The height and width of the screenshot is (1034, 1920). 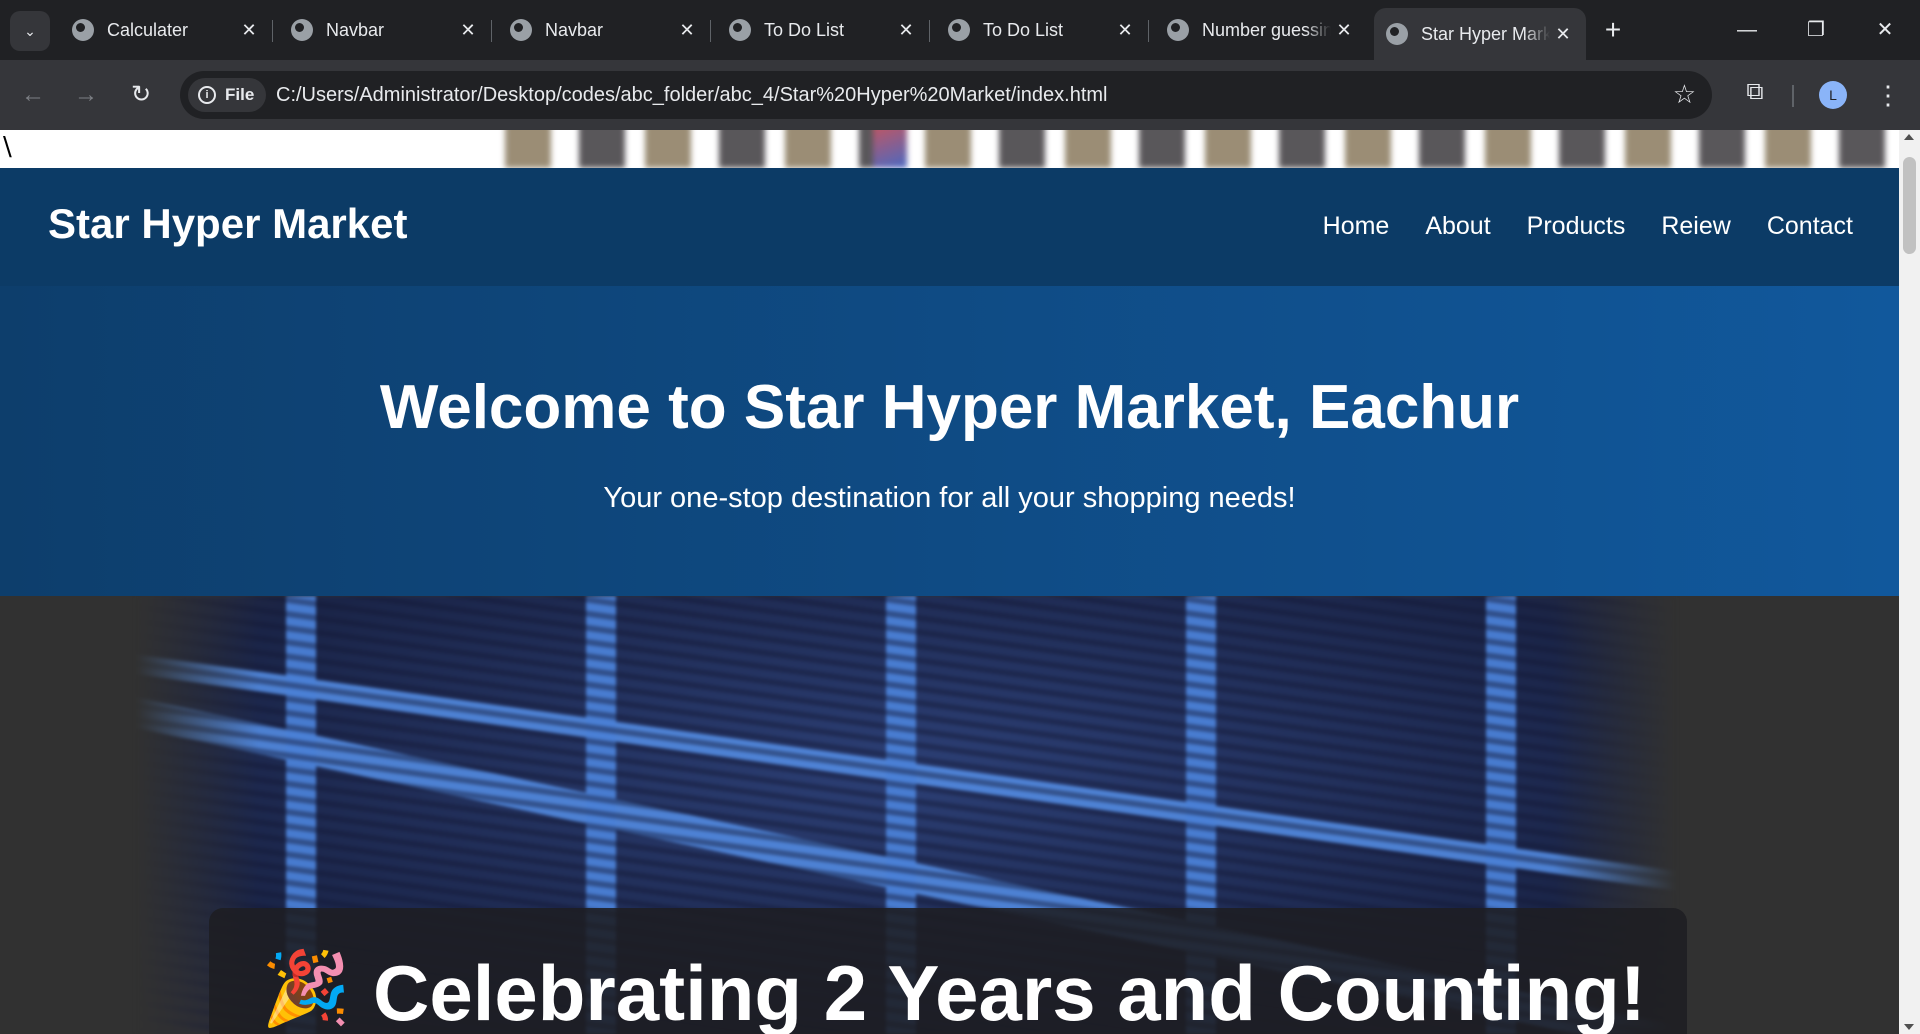 What do you see at coordinates (1695, 226) in the screenshot?
I see `nav-link-review: Reiew` at bounding box center [1695, 226].